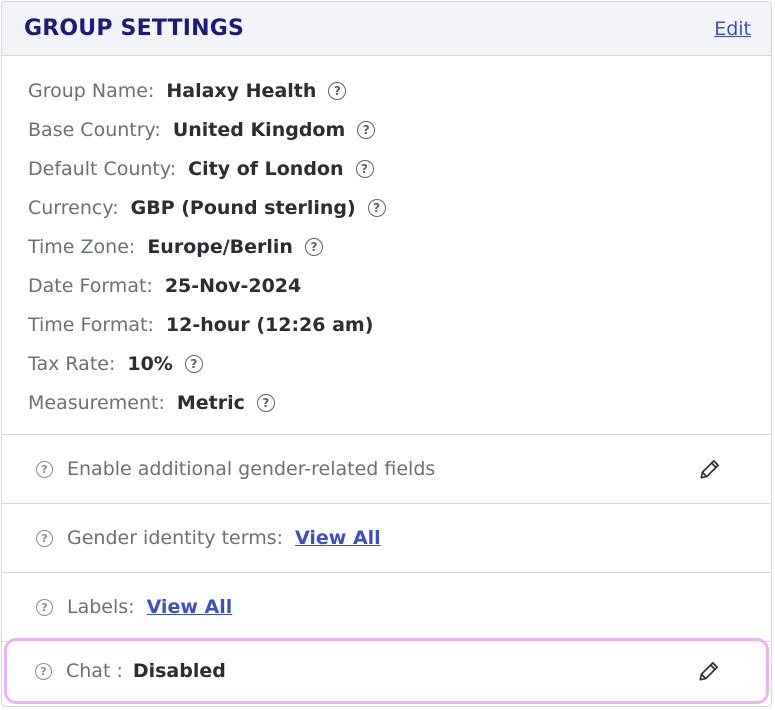 This screenshot has width=775, height=710. I want to click on setting-value: 10%, so click(150, 363).